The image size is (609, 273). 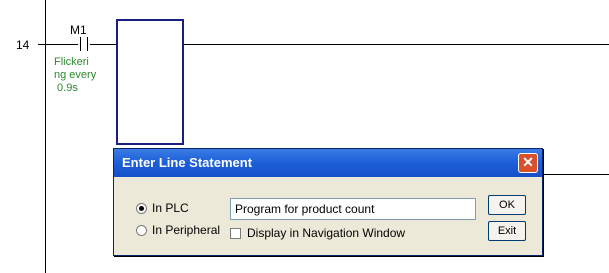 What do you see at coordinates (23, 45) in the screenshot?
I see `rung-number: 14` at bounding box center [23, 45].